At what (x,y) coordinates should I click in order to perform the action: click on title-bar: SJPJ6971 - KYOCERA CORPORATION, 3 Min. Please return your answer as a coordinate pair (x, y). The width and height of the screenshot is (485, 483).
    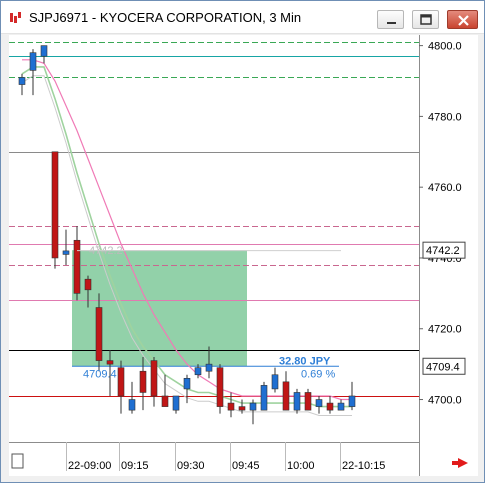
    Looking at the image, I should click on (242, 17).